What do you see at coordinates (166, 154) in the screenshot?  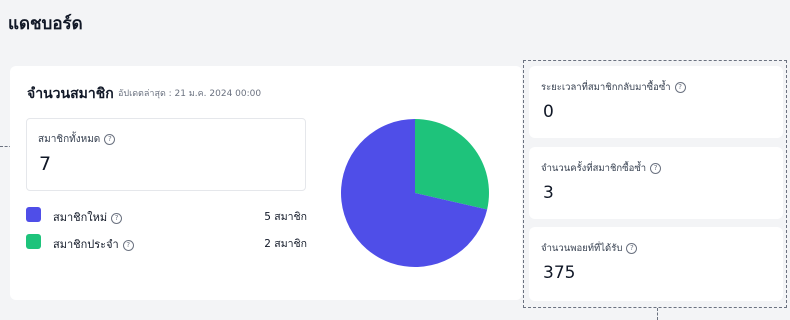 I see `total-members-box: สมาชิกทั้งหมด? 7` at bounding box center [166, 154].